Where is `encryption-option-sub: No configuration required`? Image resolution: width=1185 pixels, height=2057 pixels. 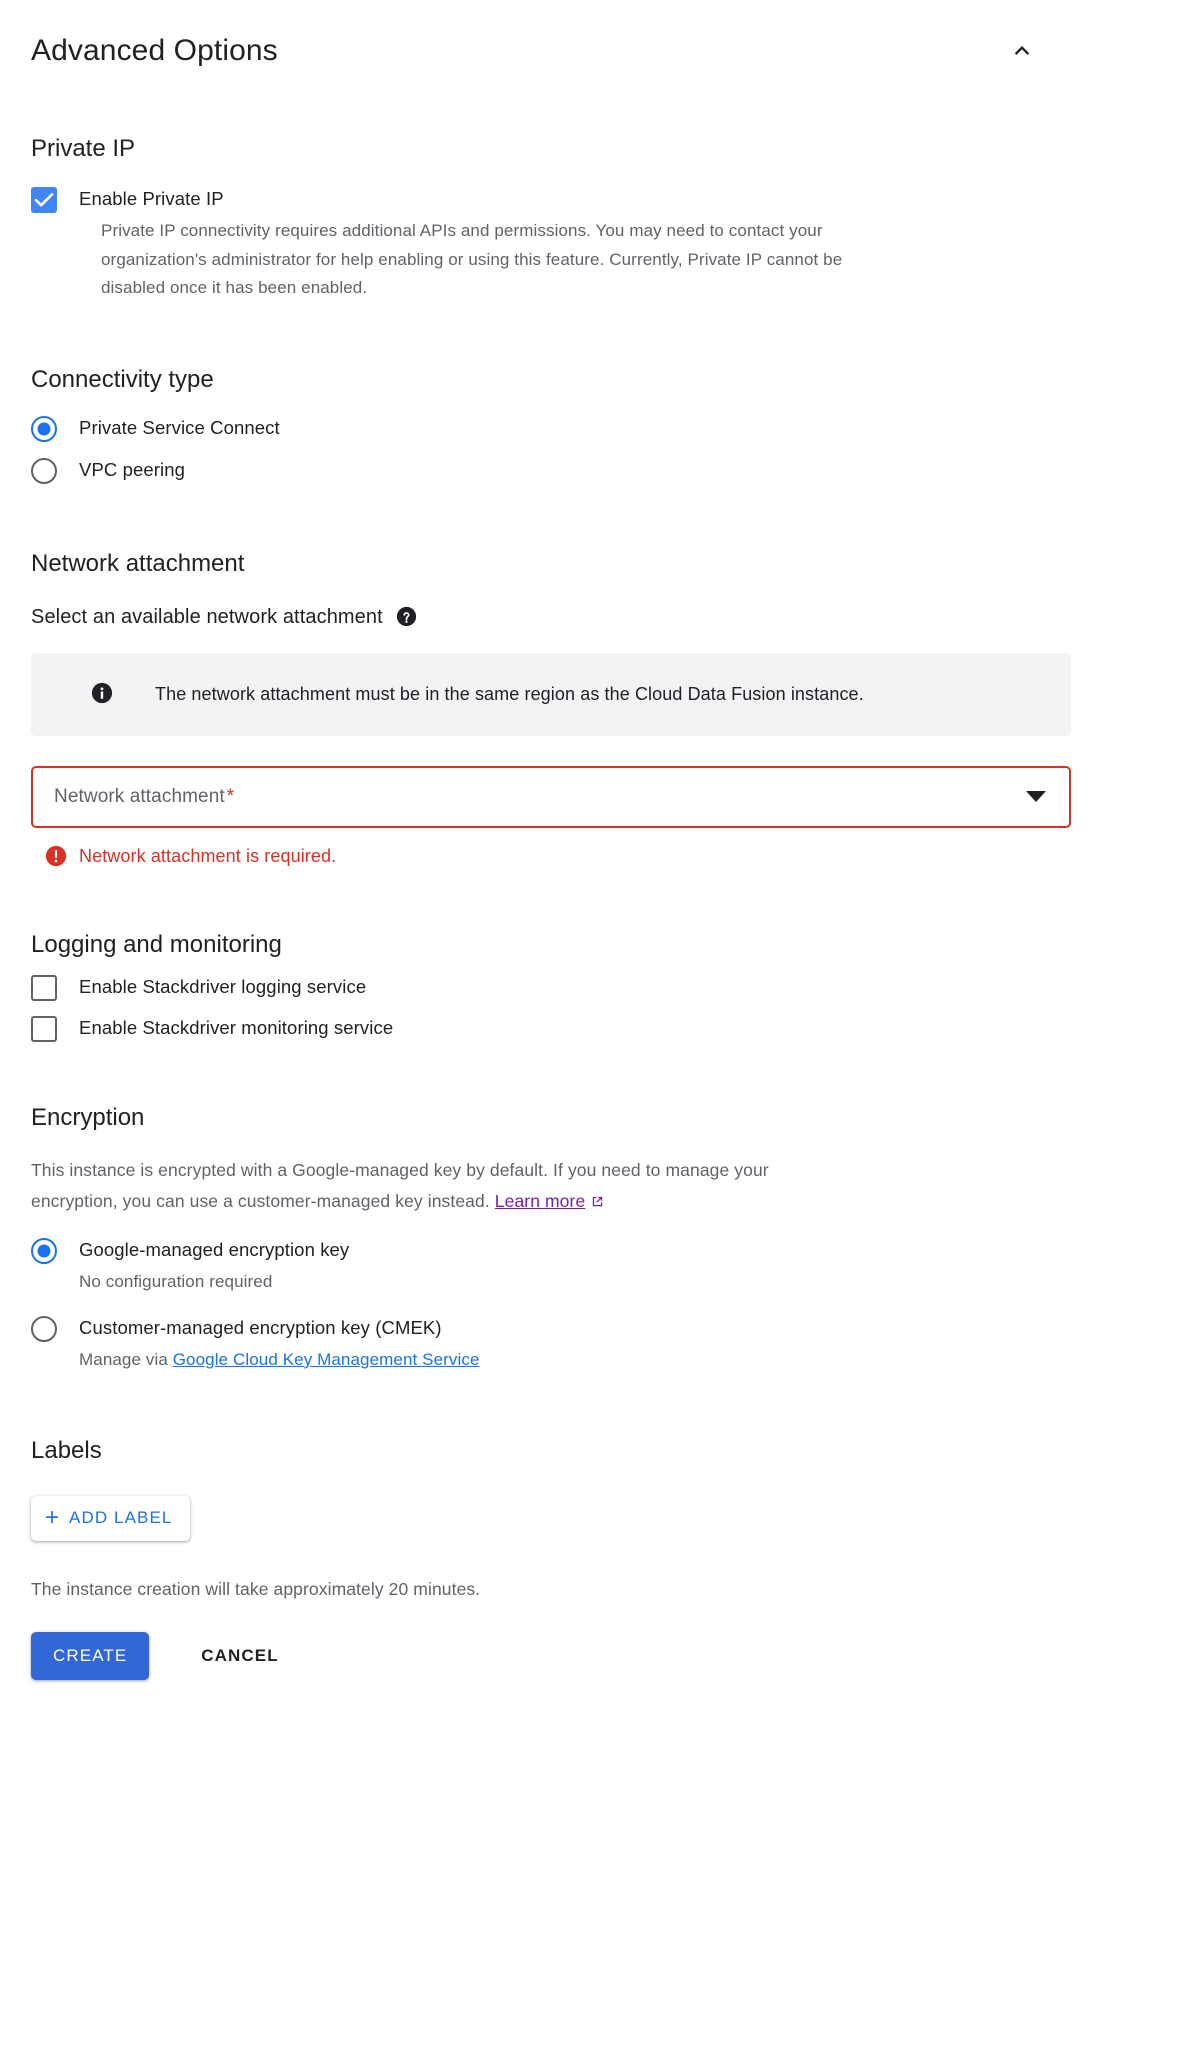 encryption-option-sub: No configuration required is located at coordinates (176, 1281).